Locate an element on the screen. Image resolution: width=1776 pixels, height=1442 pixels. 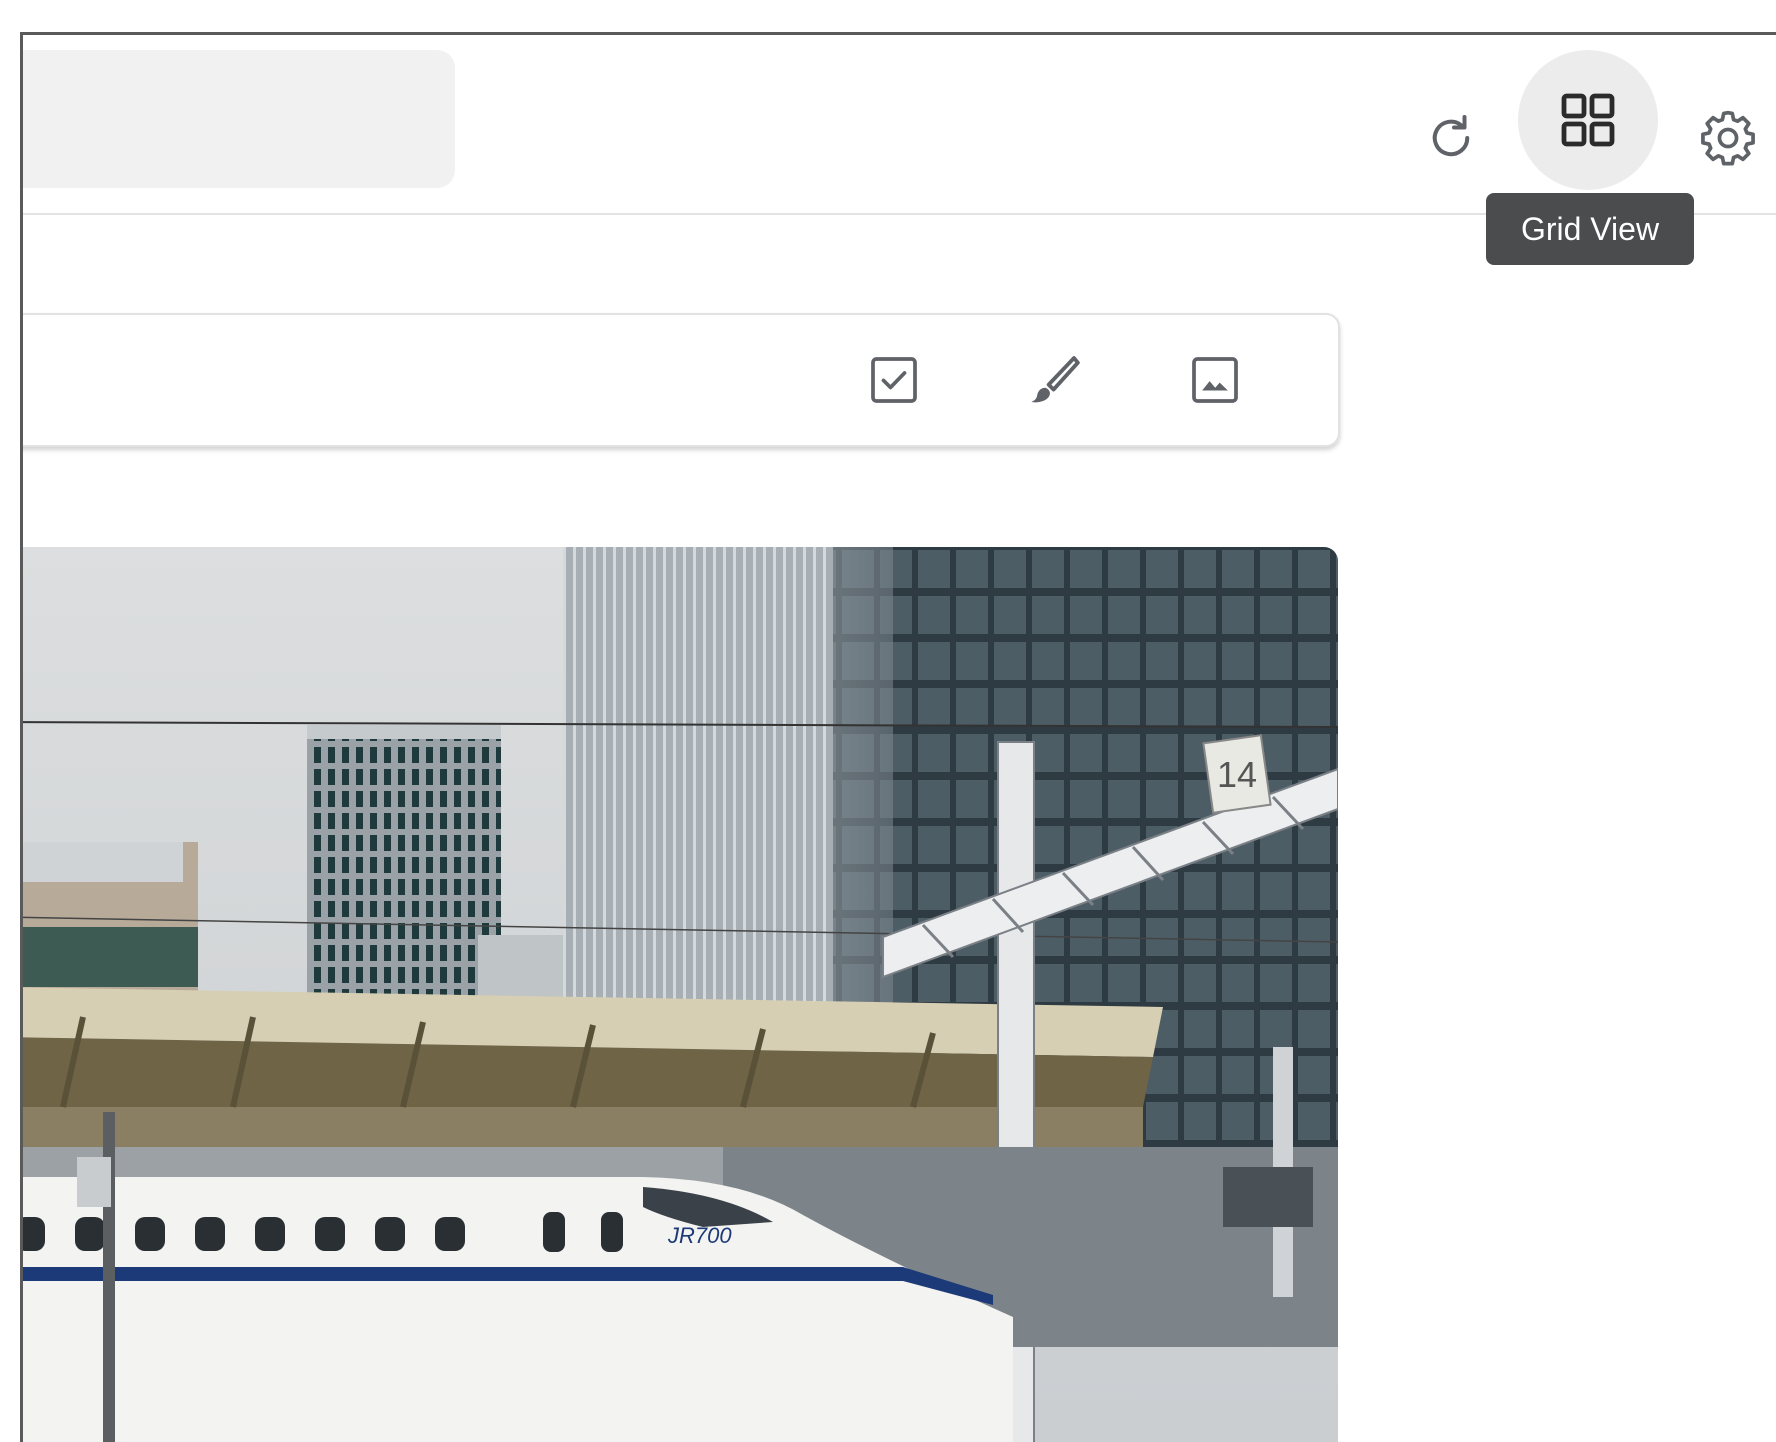
platform-number: 14 is located at coordinates (1237, 774).